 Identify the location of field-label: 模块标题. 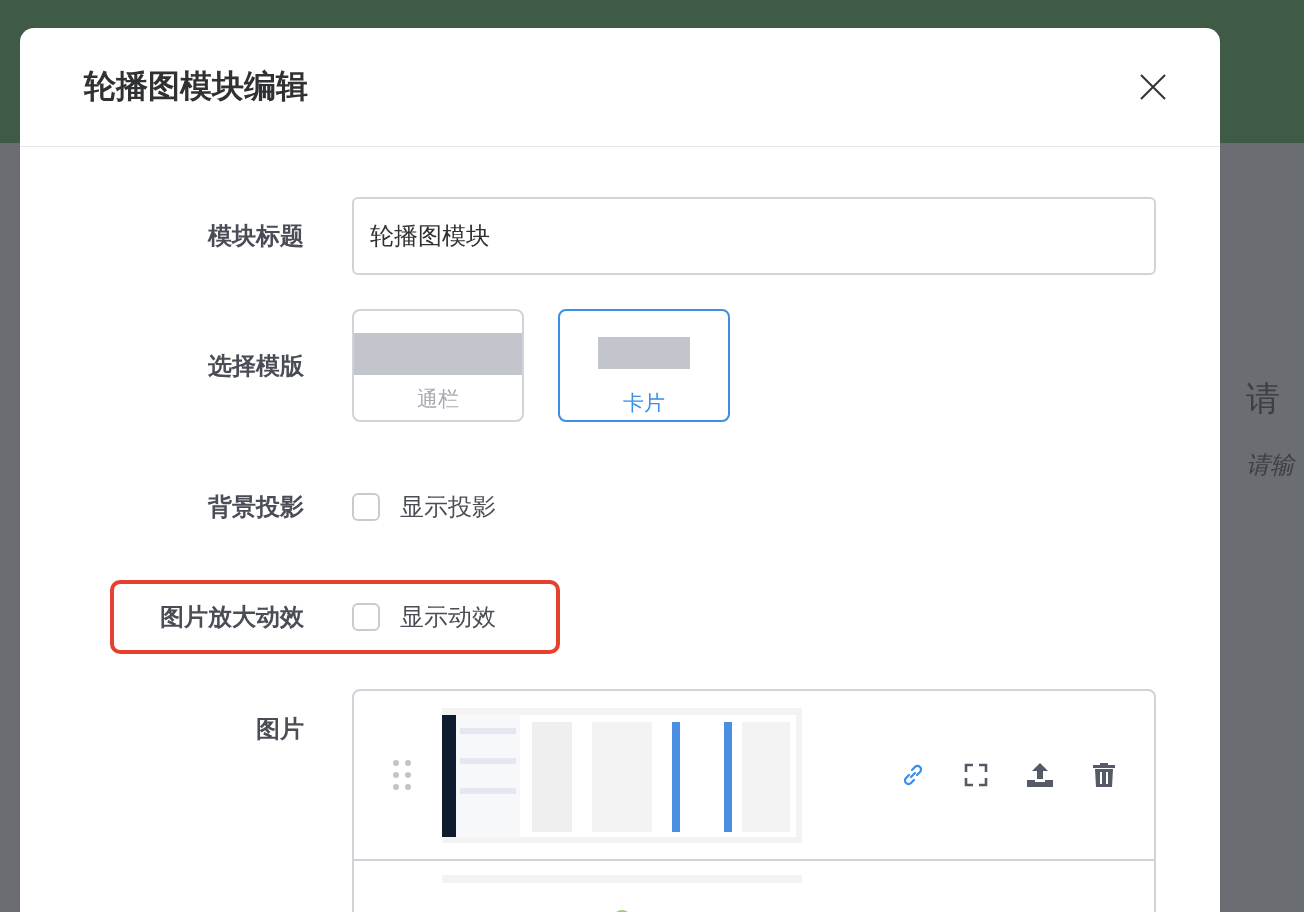
(255, 236).